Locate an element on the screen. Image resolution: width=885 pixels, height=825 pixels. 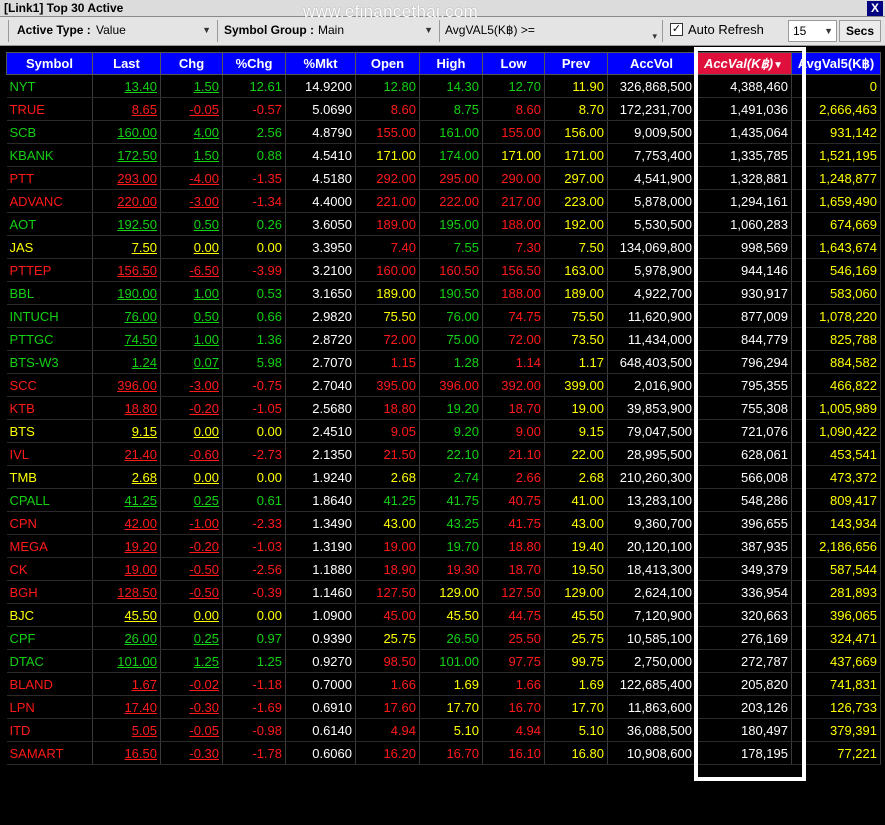
symbol-group-select: Main ▼ is located at coordinates (375, 31).